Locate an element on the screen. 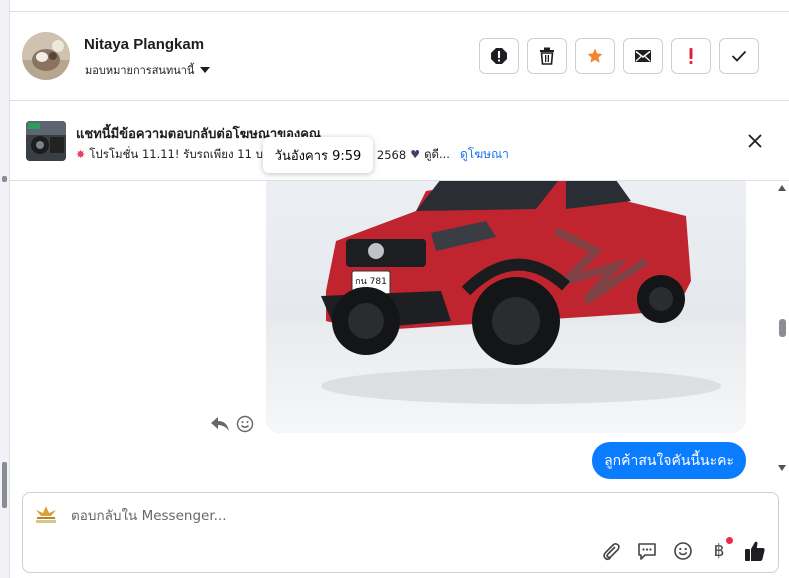 The image size is (789, 578). composer-tools: ฿ is located at coordinates (683, 549).